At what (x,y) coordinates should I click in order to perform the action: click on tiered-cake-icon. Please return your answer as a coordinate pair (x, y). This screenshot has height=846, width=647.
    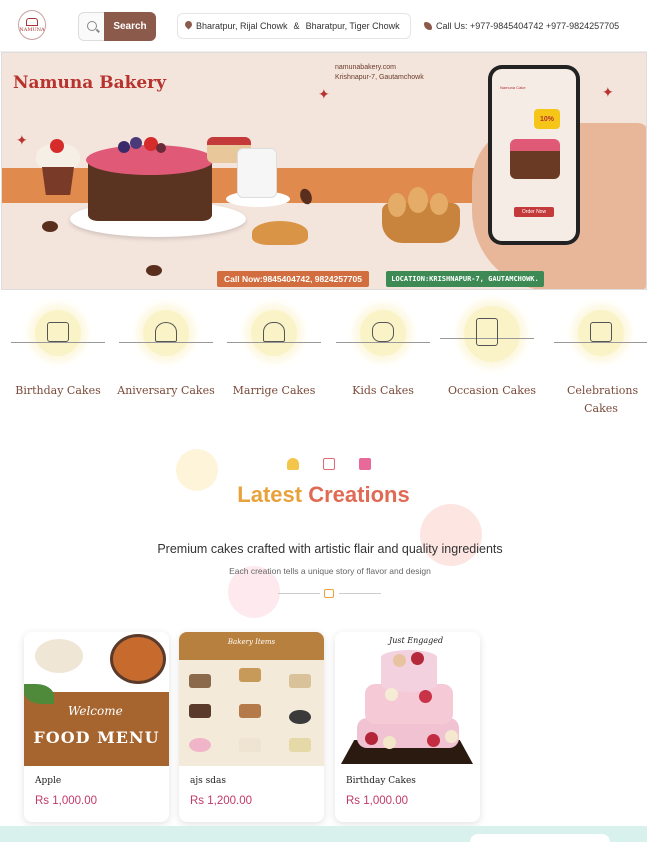
    Looking at the image, I should click on (487, 332).